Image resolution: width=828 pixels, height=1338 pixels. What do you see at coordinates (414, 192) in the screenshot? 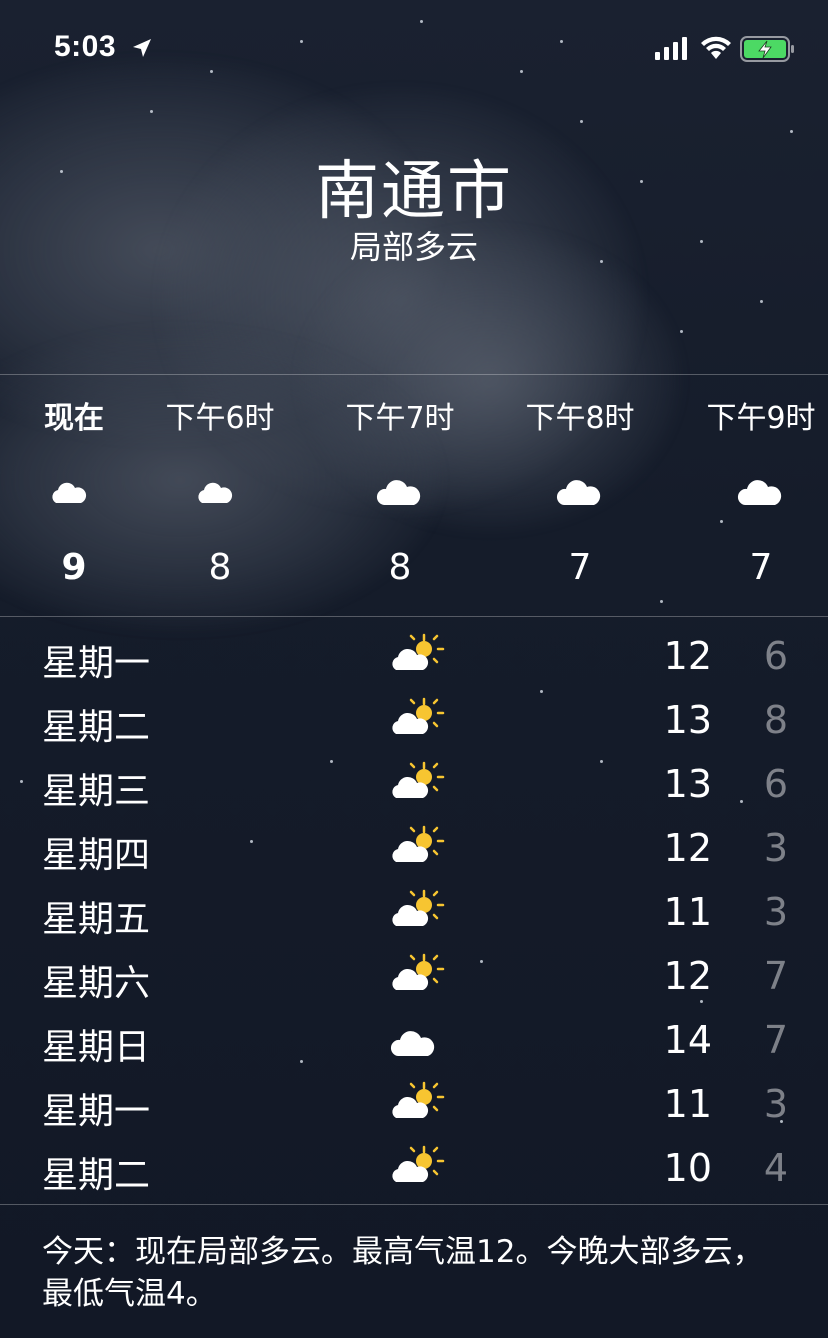
I see `city-name: 南通市` at bounding box center [414, 192].